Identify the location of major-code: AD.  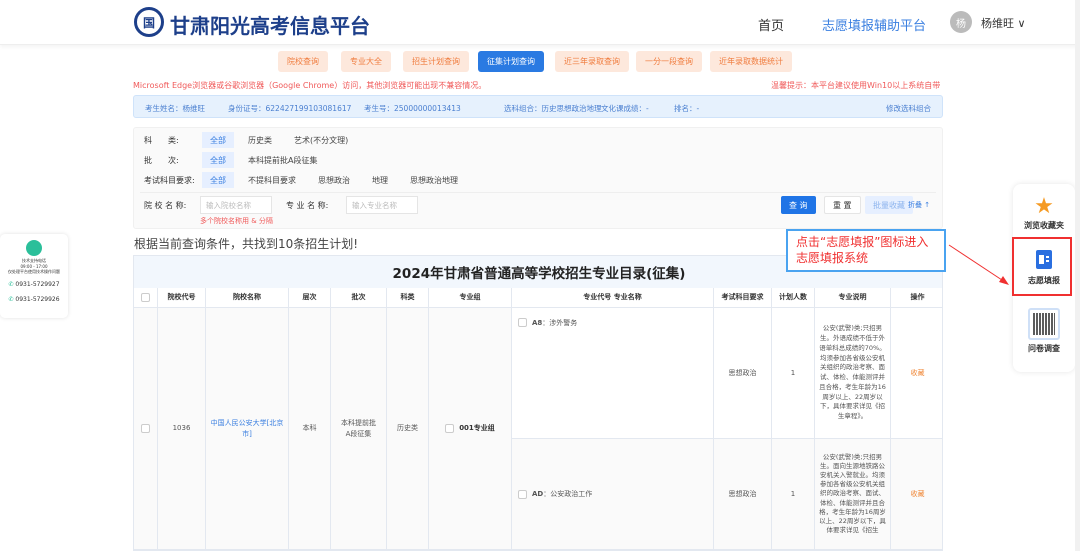
(538, 493).